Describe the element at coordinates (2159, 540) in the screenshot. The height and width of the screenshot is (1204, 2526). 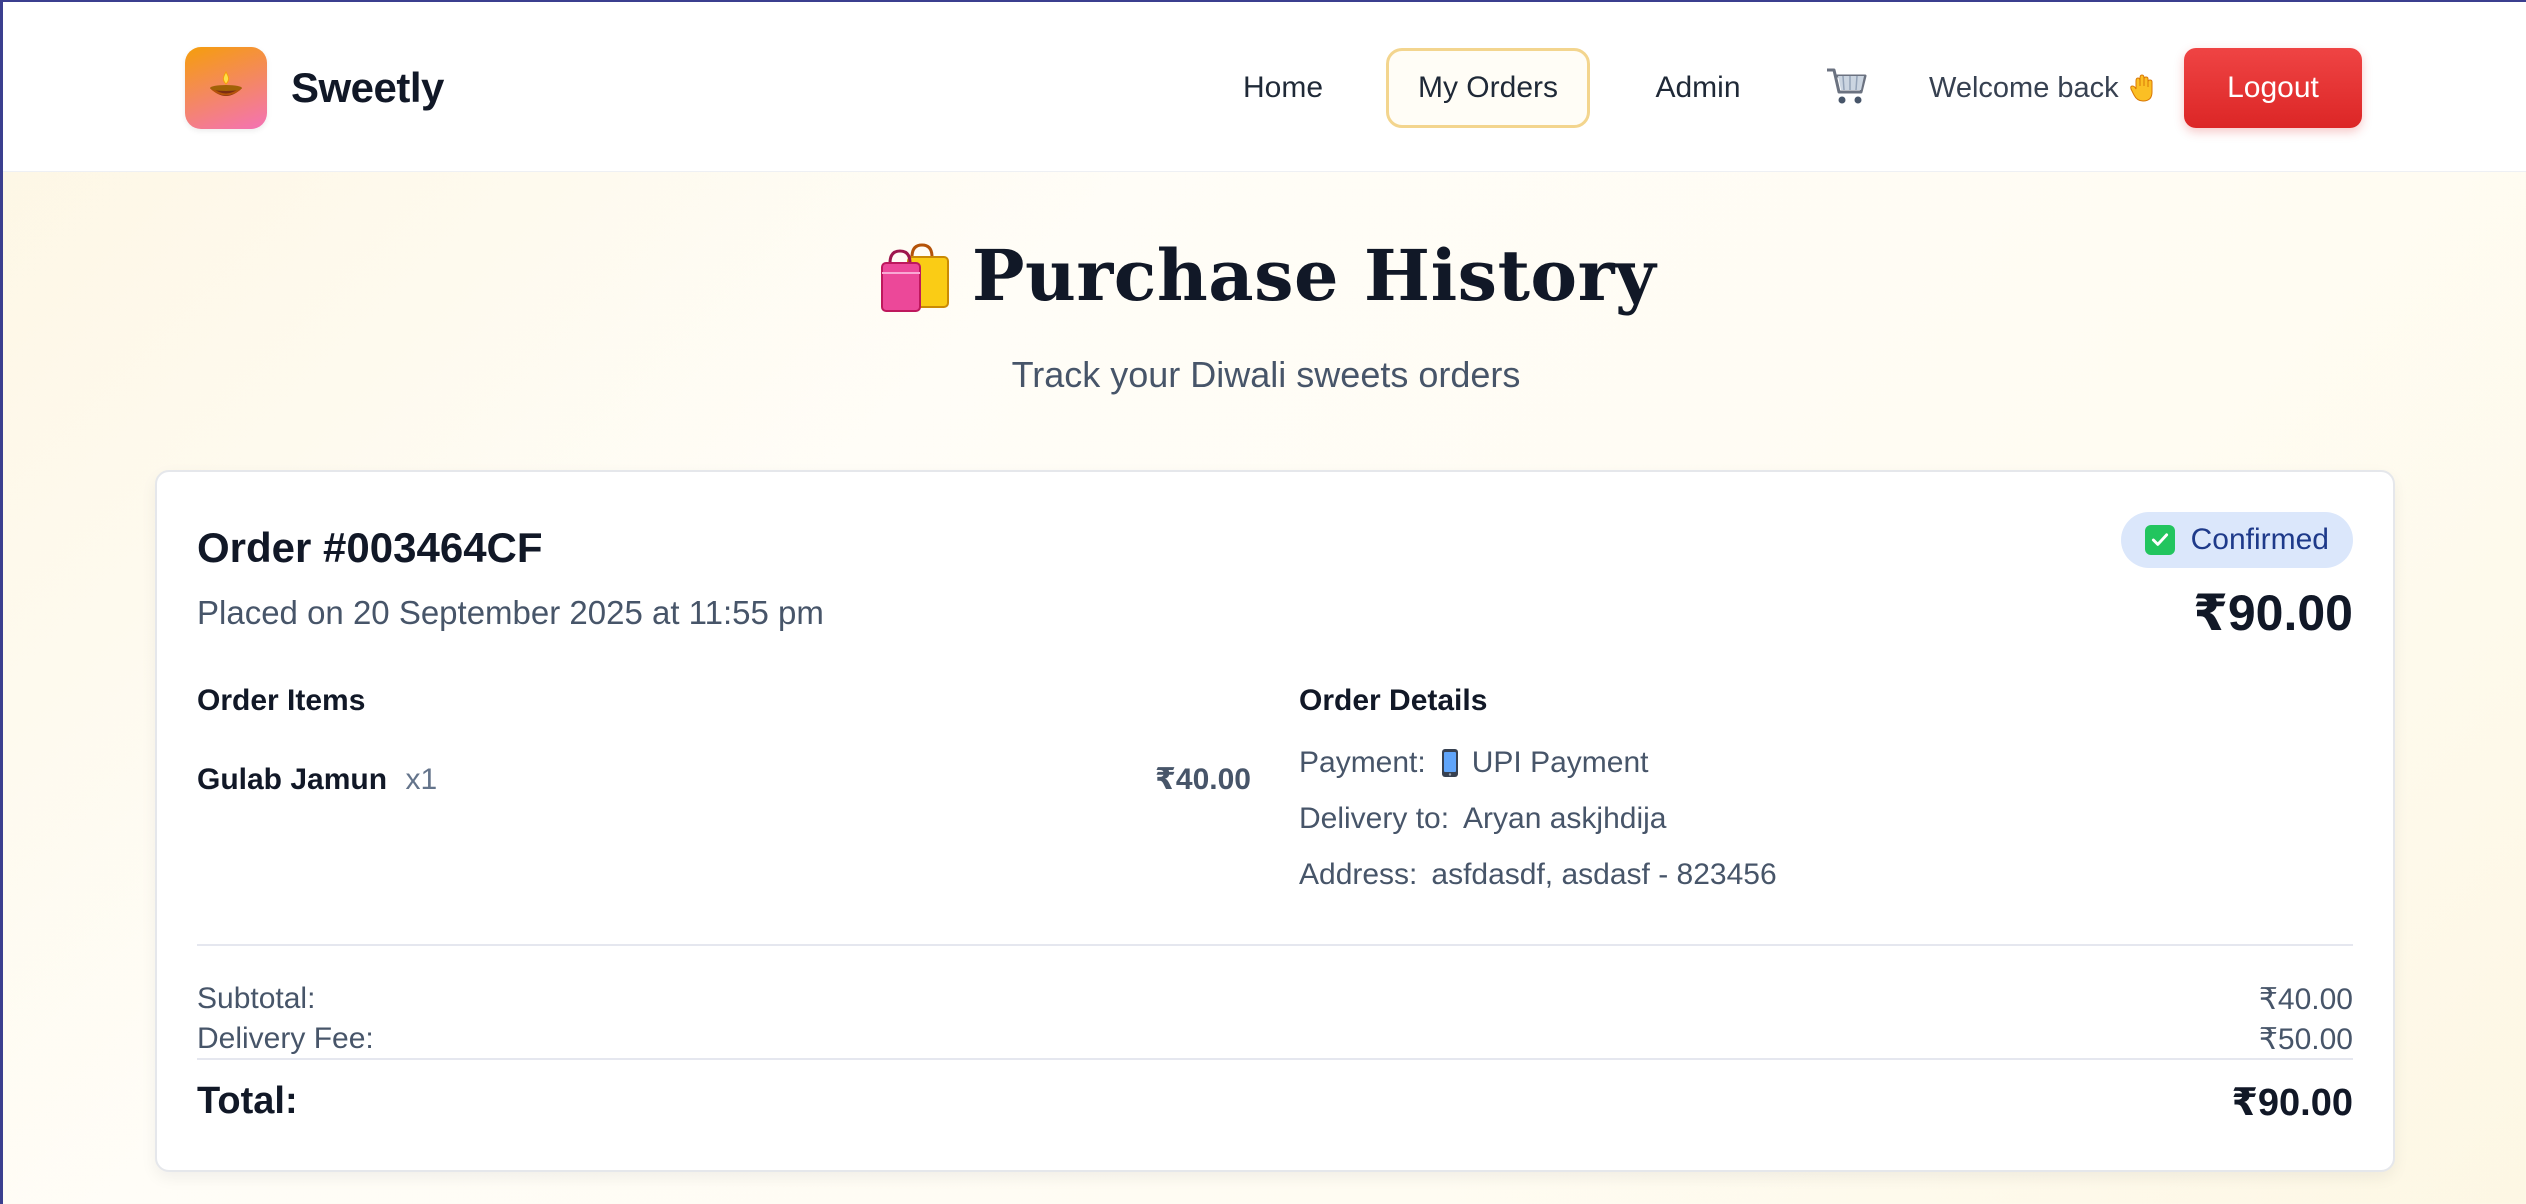
I see `check-mark-icon` at that location.